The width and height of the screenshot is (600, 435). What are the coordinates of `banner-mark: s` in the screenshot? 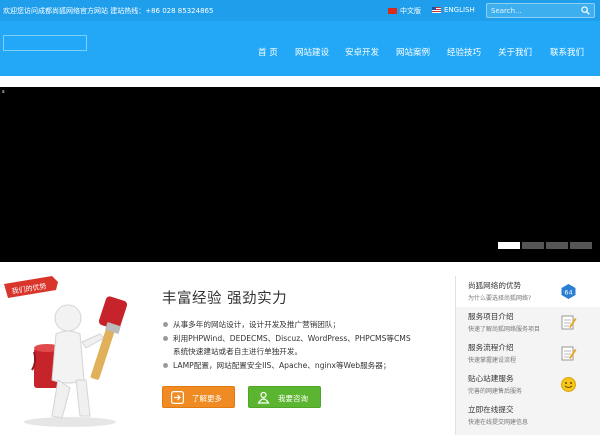 It's located at (3, 92).